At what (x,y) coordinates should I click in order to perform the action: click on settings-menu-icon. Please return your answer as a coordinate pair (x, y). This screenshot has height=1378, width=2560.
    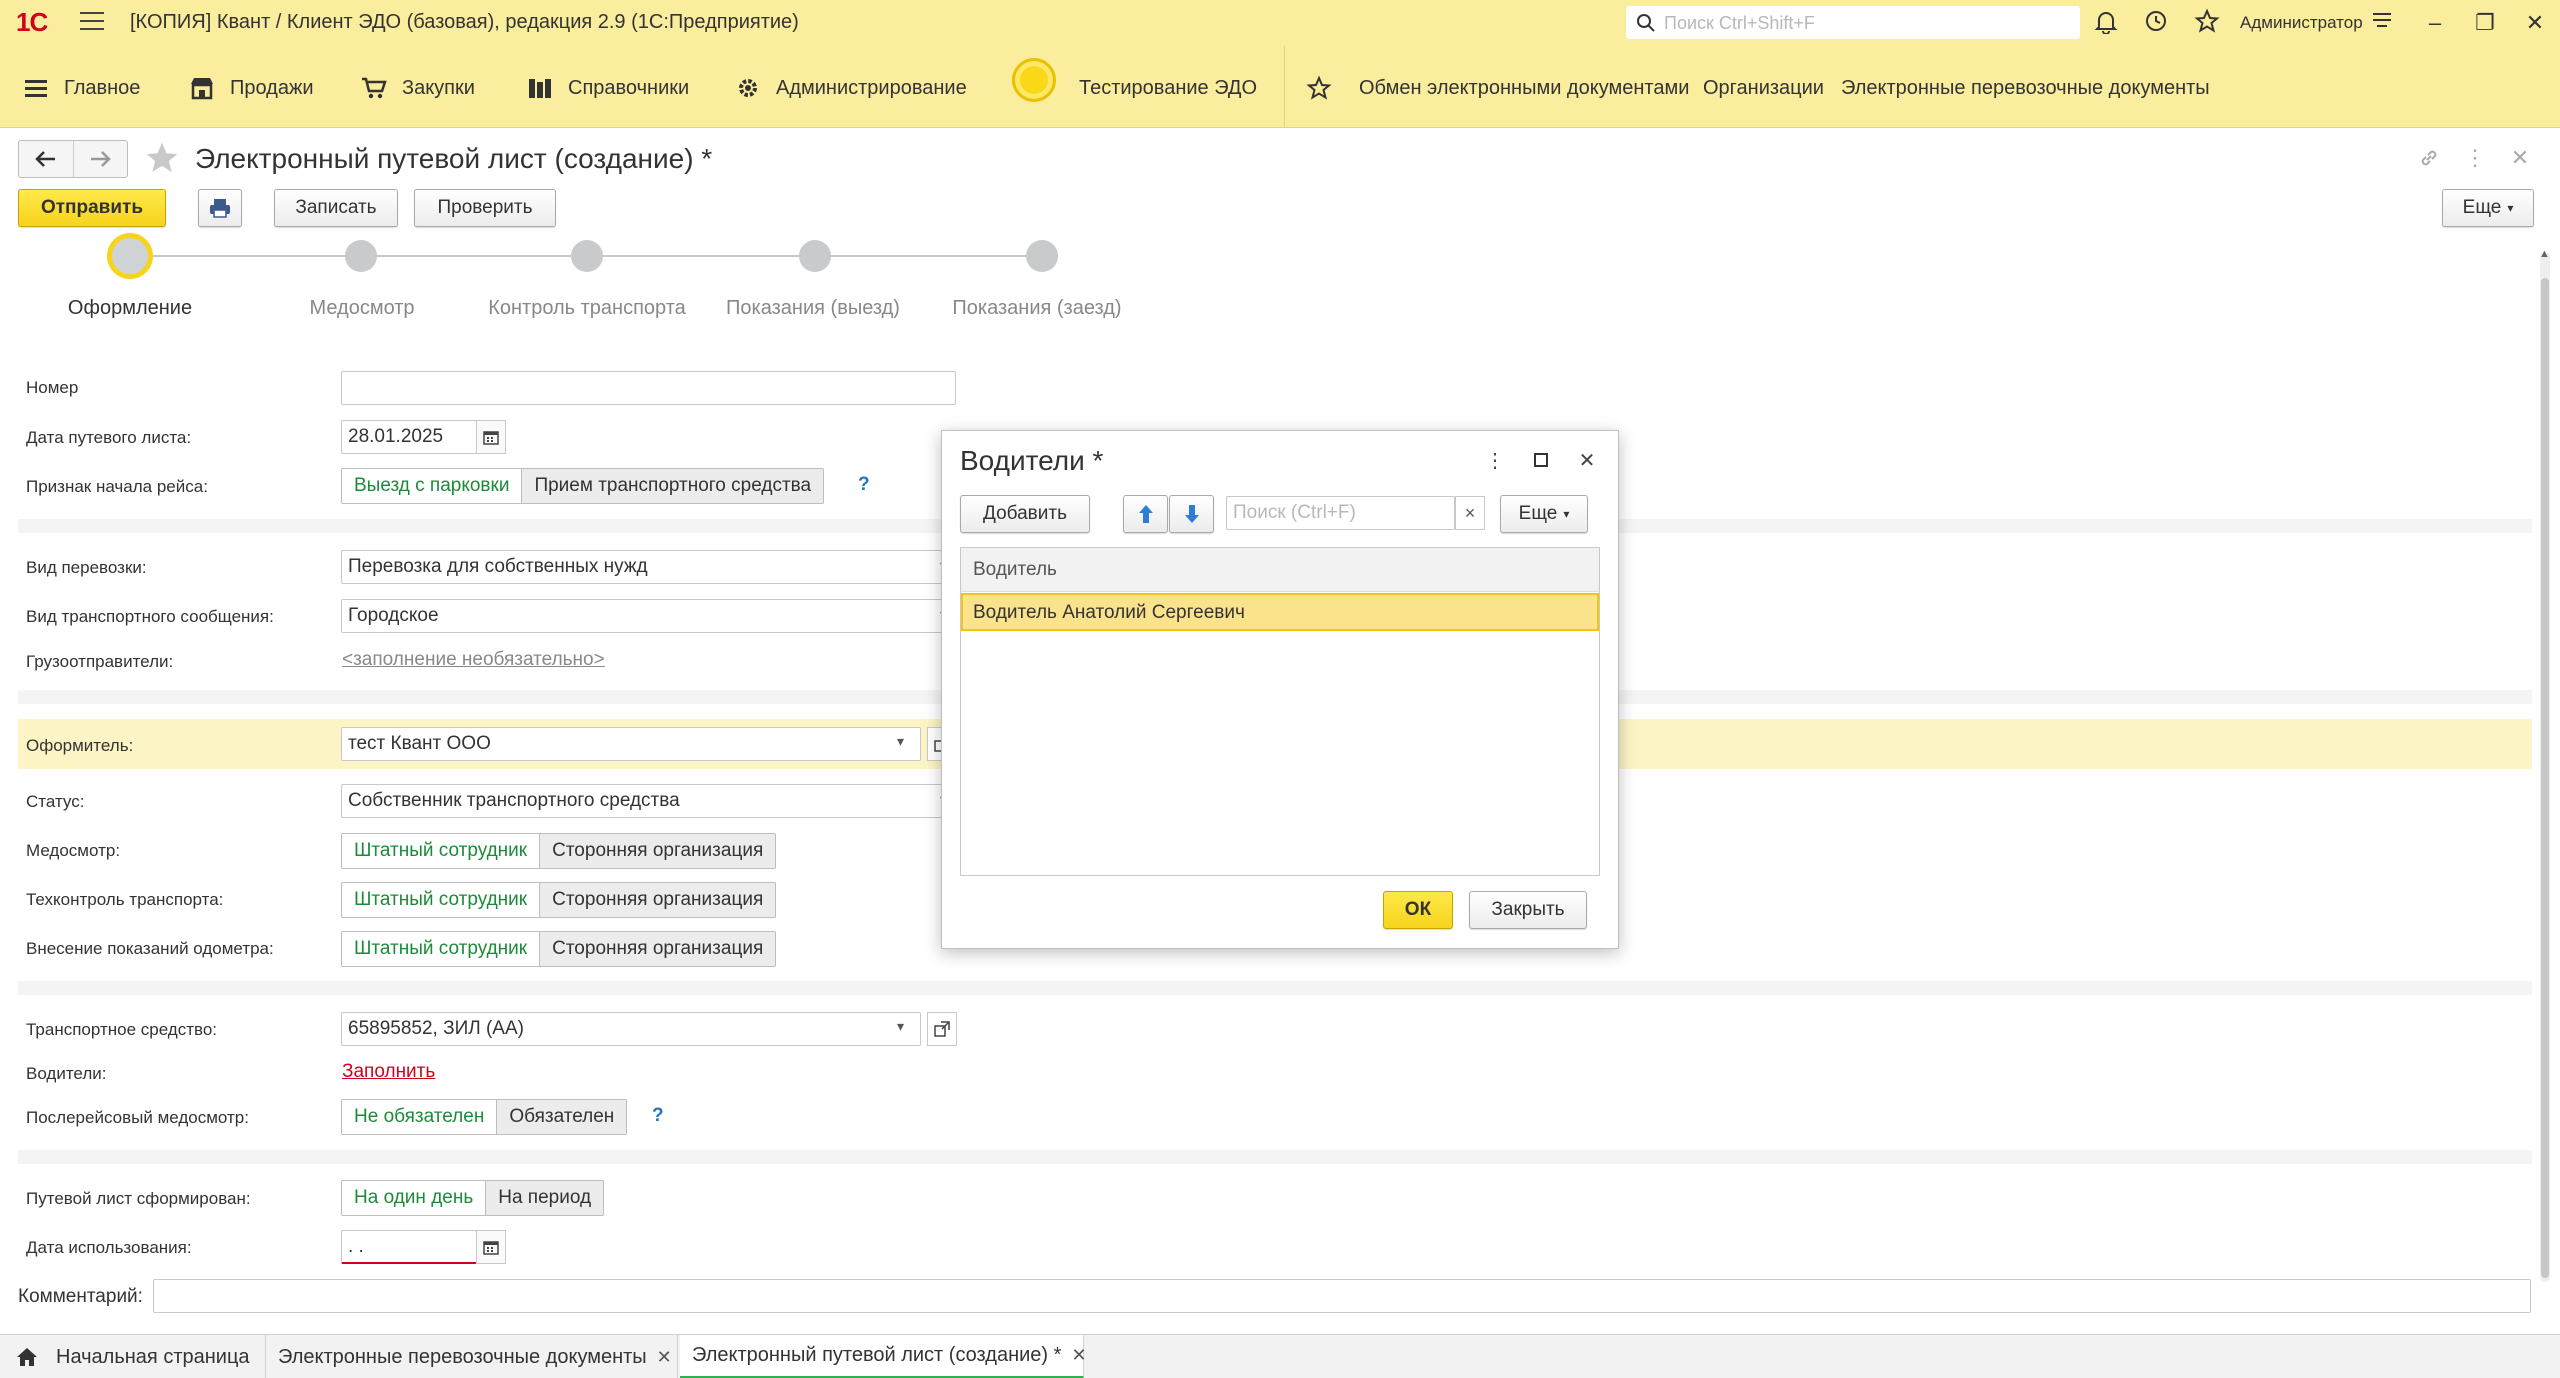
    Looking at the image, I should click on (2385, 23).